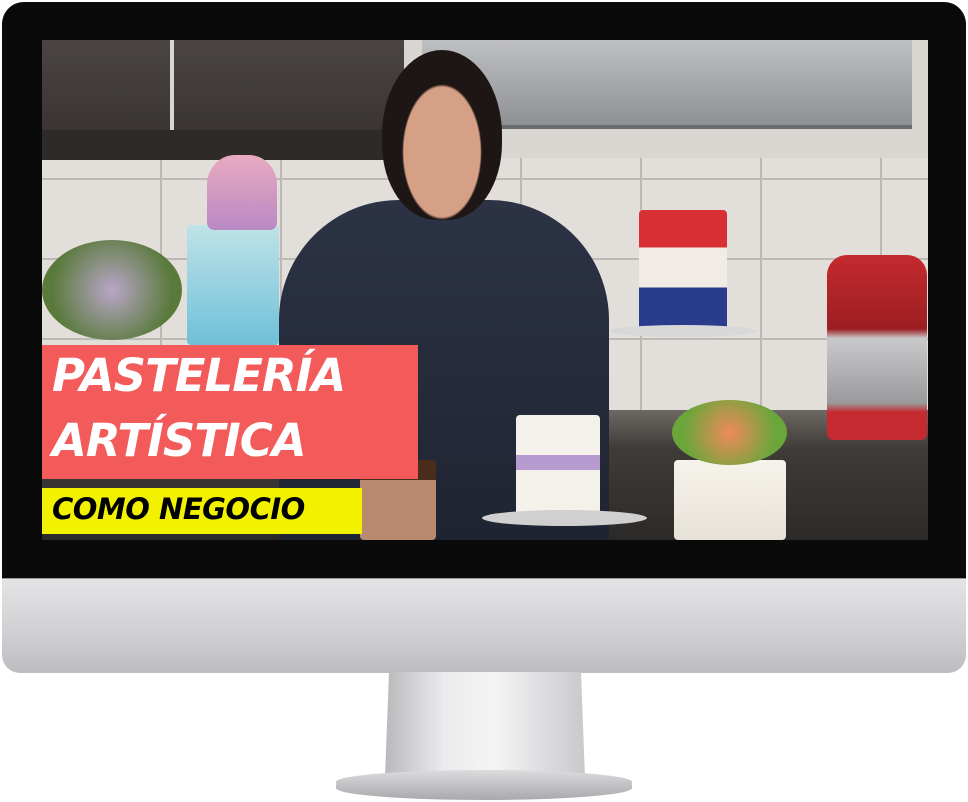 The image size is (968, 802). Describe the element at coordinates (730, 500) in the screenshot. I see `floral-cake-image` at that location.